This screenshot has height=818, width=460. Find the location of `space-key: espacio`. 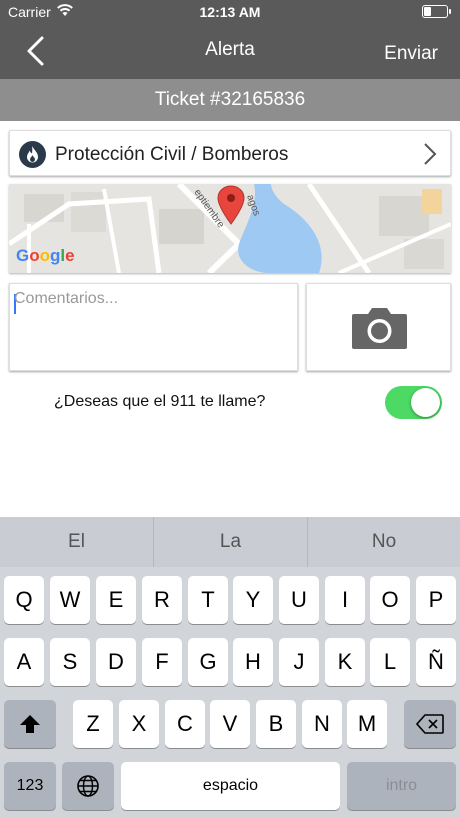

space-key: espacio is located at coordinates (230, 786).